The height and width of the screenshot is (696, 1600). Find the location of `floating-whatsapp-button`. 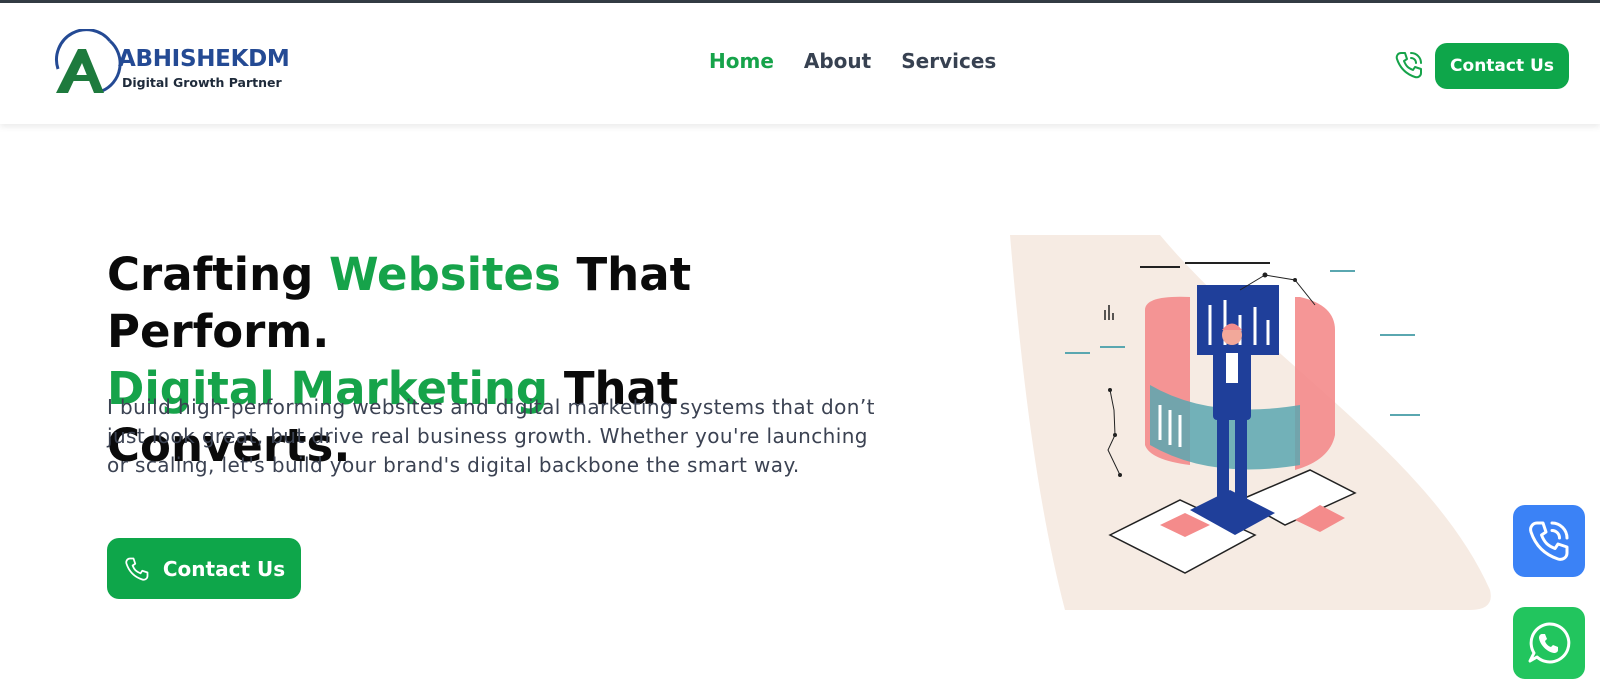

floating-whatsapp-button is located at coordinates (1549, 643).